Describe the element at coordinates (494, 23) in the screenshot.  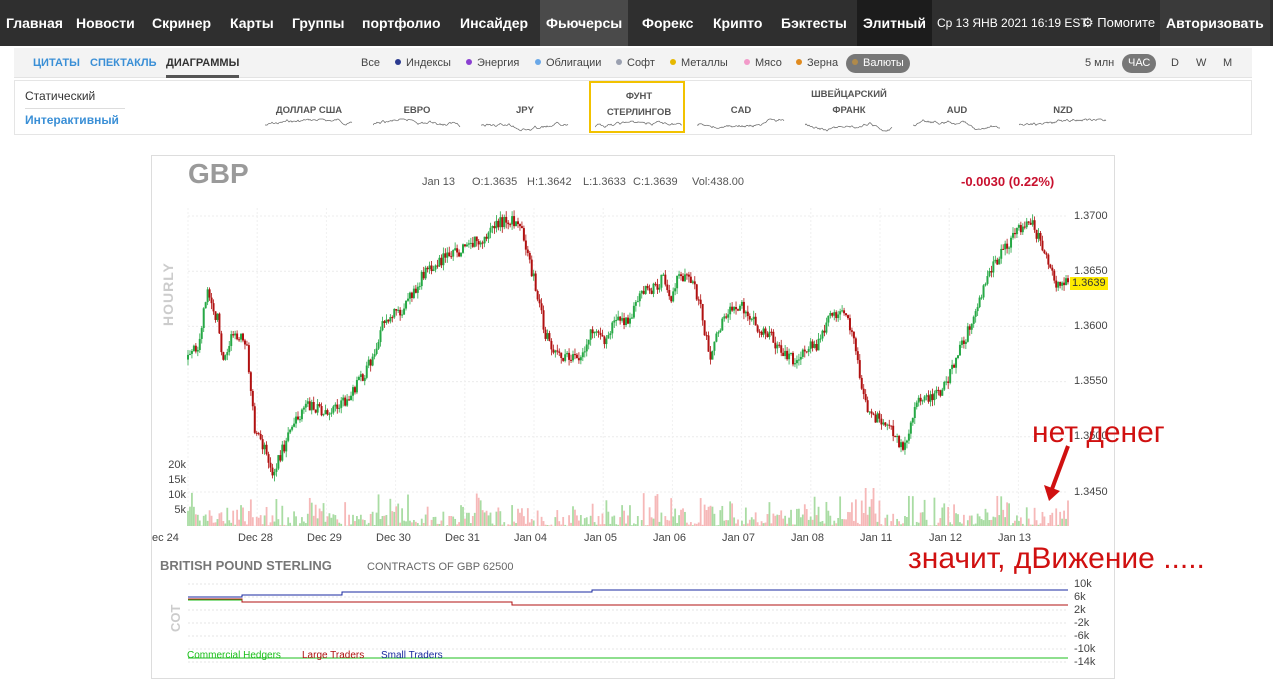
I see `nav-insider: Инсайдер` at that location.